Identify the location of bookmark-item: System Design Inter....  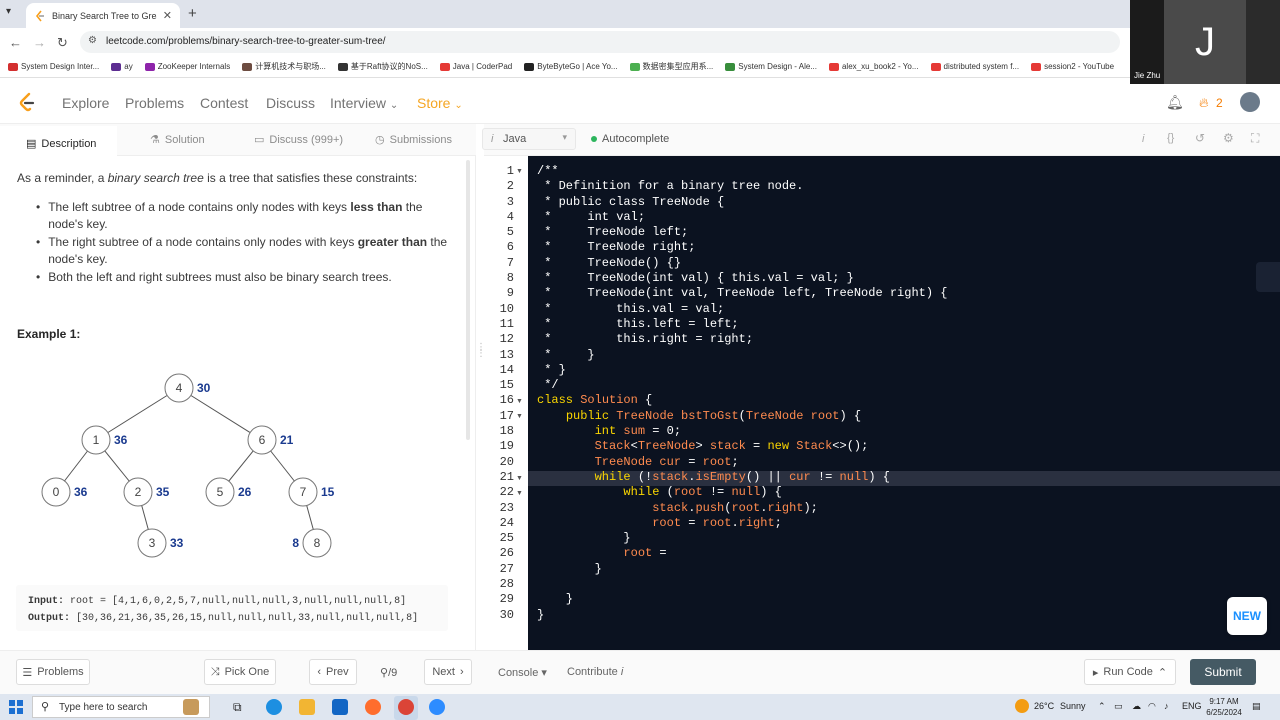
(53, 66).